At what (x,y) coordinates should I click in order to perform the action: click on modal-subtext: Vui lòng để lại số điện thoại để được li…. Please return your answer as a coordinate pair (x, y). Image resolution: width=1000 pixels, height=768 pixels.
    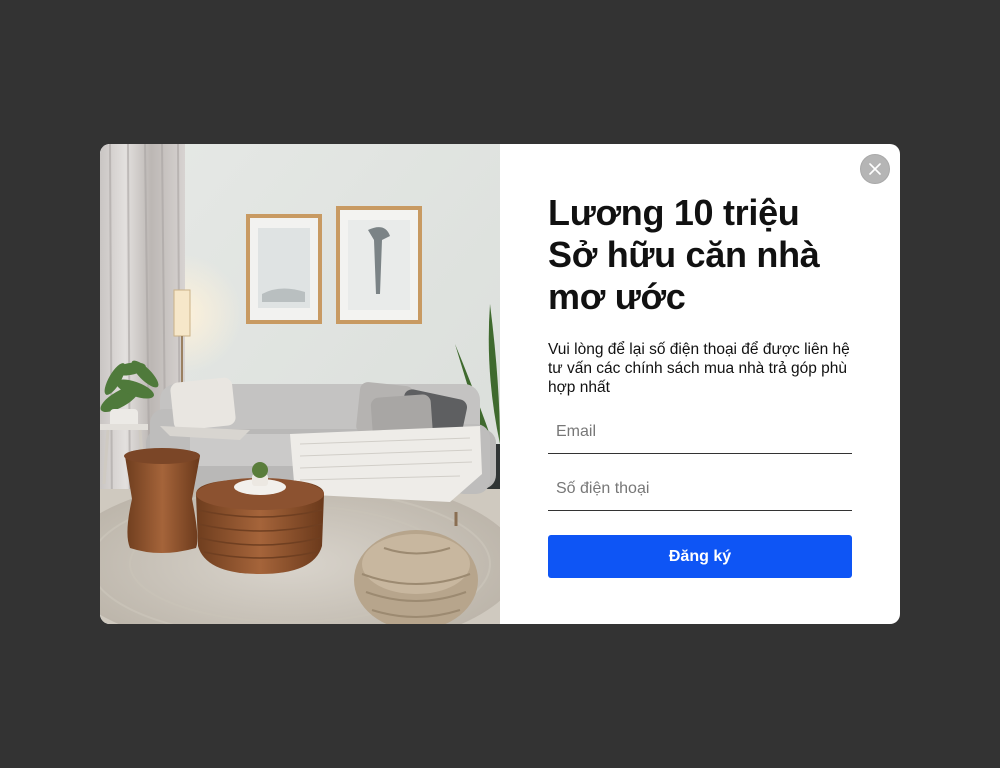
    Looking at the image, I should click on (699, 368).